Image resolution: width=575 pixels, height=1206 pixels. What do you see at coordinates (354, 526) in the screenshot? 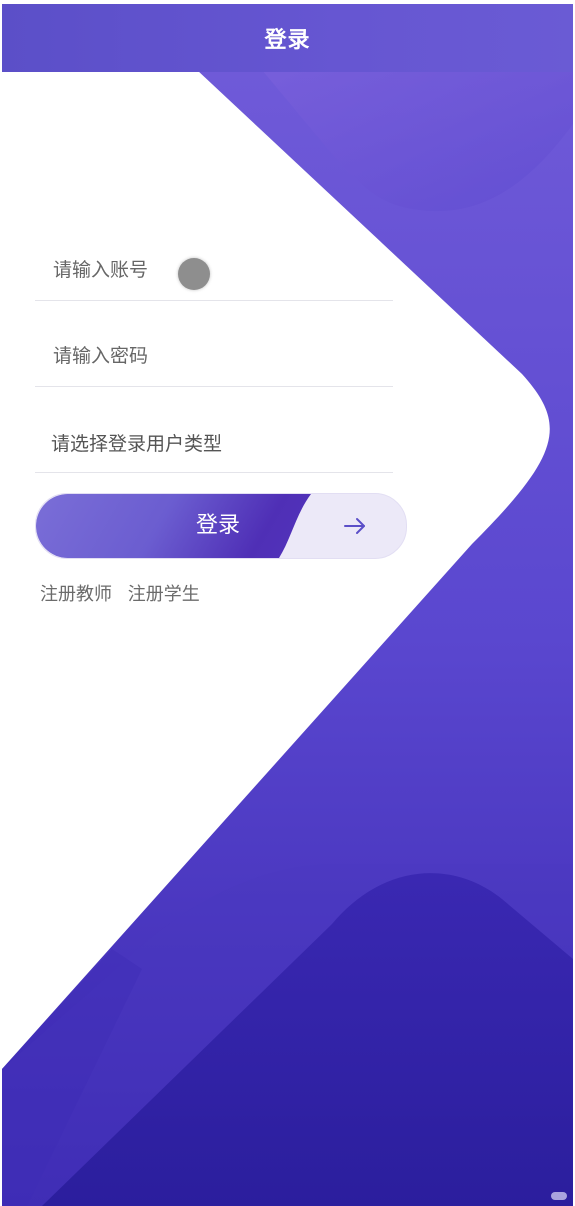
I see `arrow-right-icon` at bounding box center [354, 526].